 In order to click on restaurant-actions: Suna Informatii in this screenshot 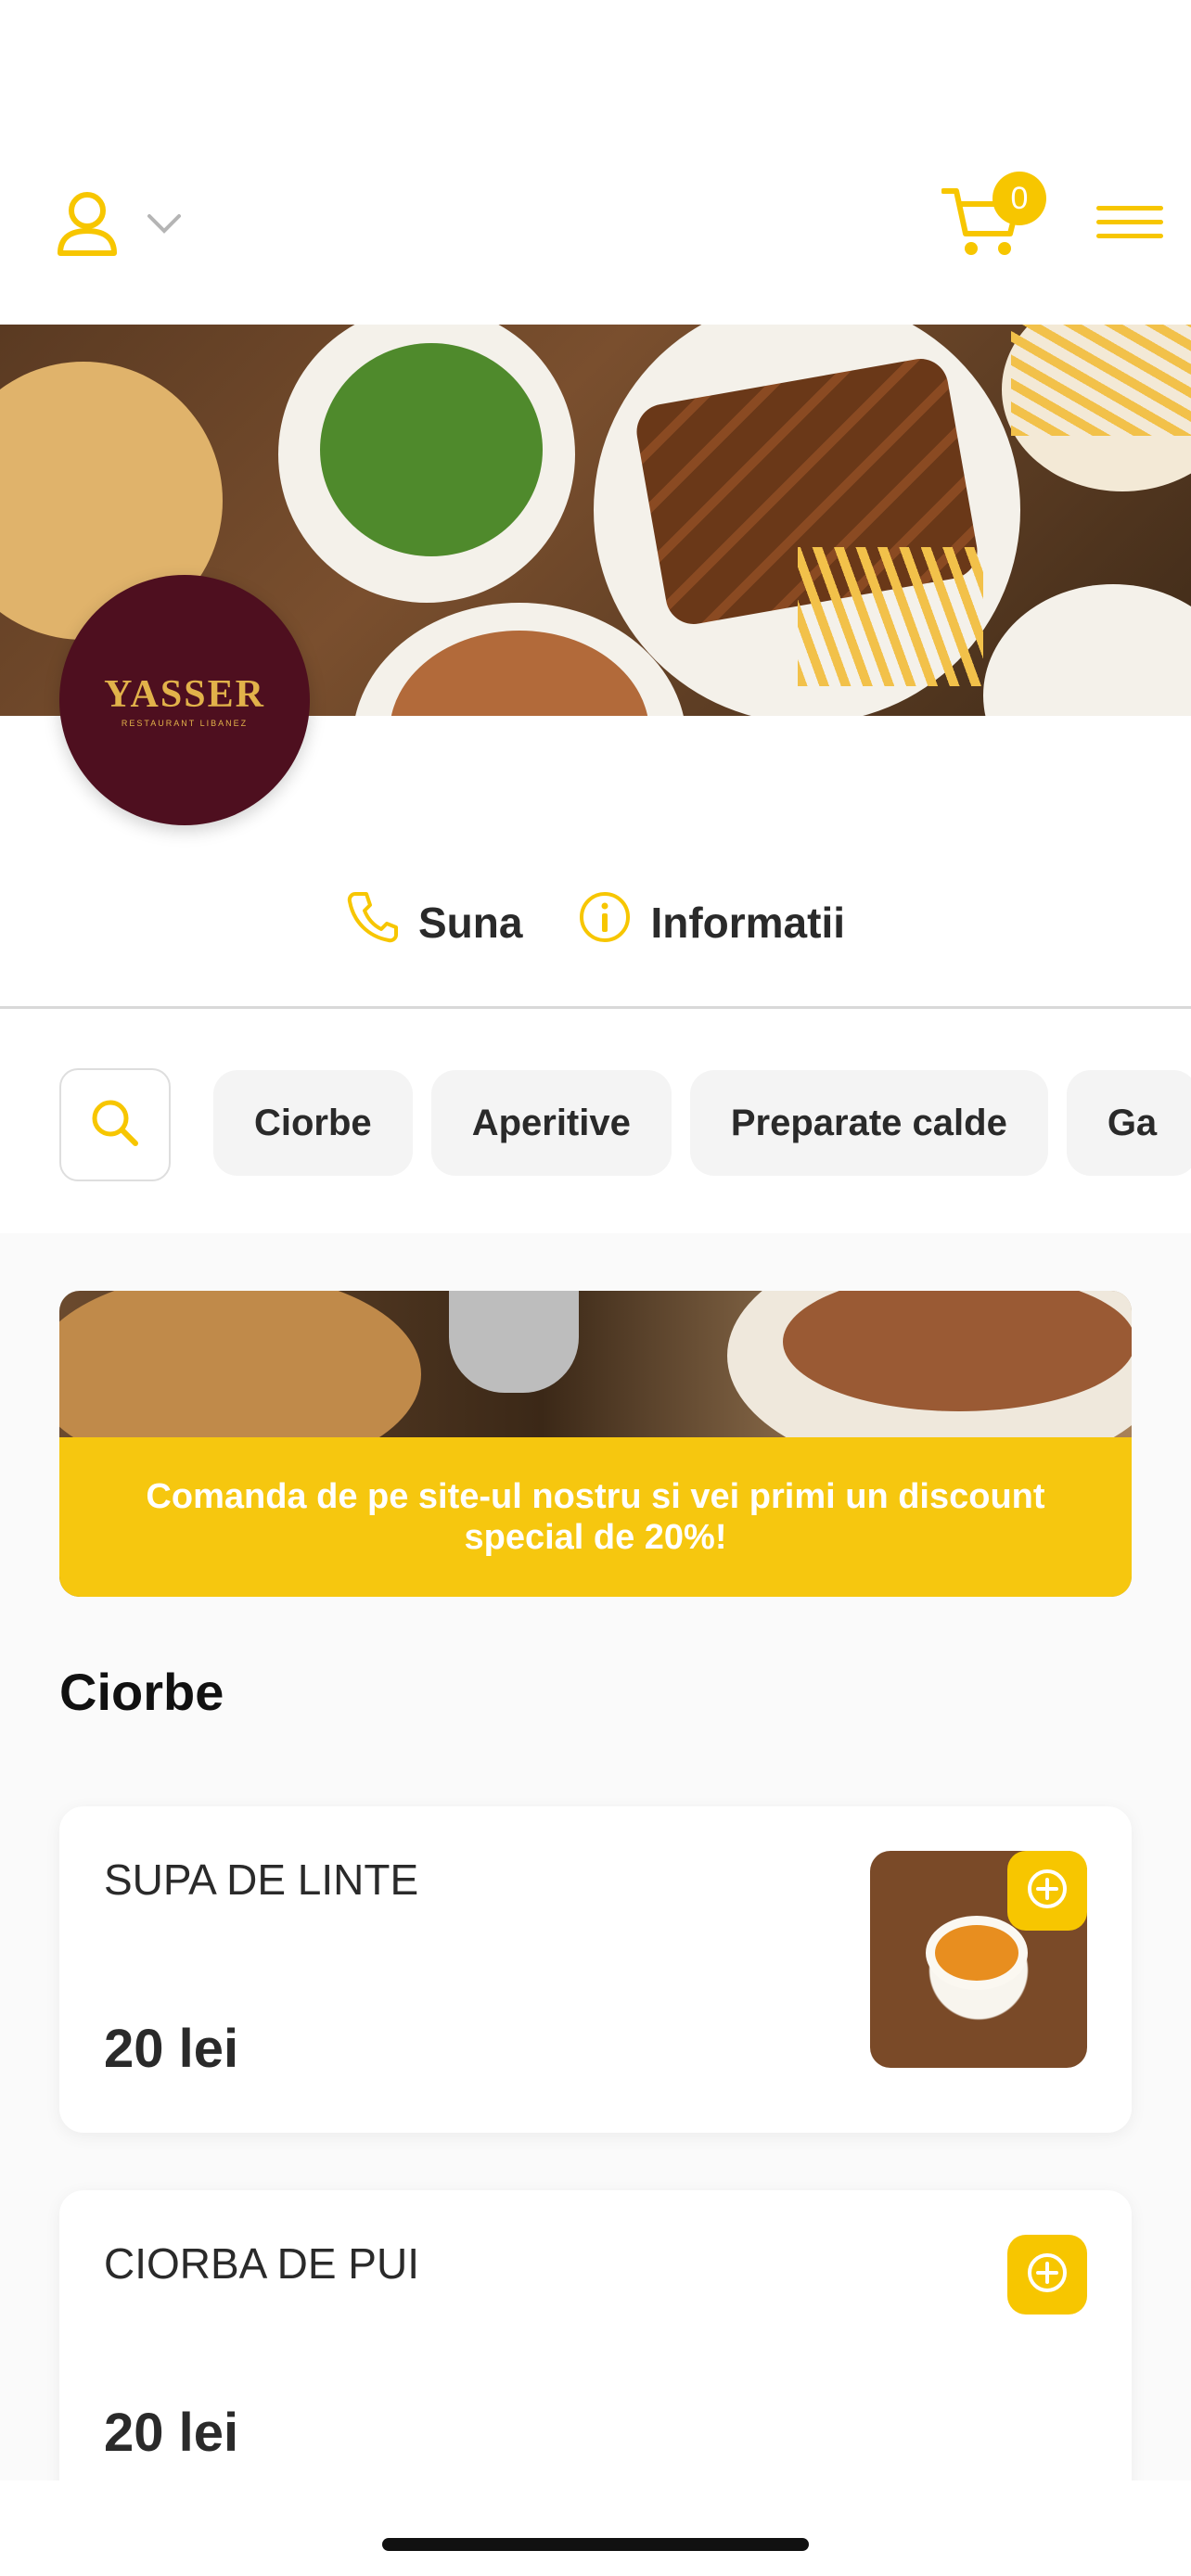, I will do `click(595, 922)`.